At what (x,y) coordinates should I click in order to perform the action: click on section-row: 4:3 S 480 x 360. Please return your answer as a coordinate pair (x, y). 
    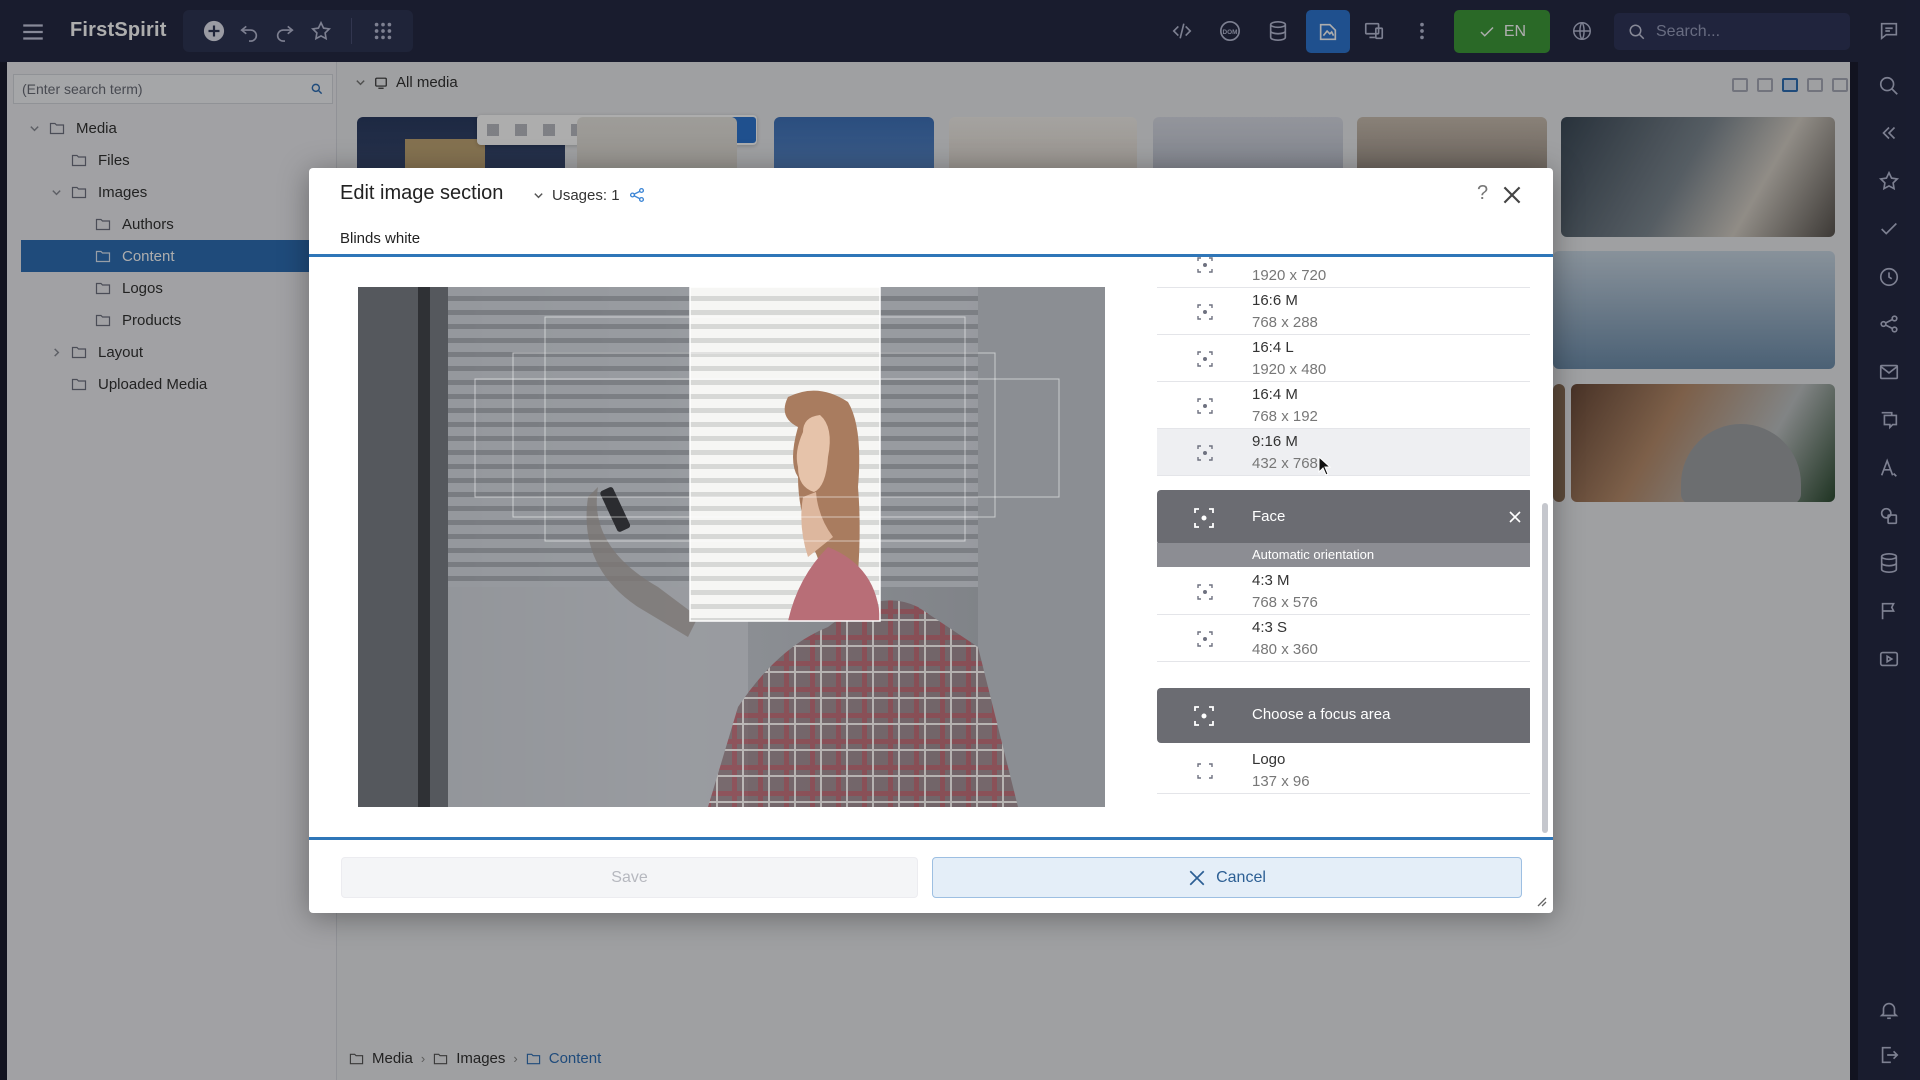
    Looking at the image, I should click on (1343, 638).